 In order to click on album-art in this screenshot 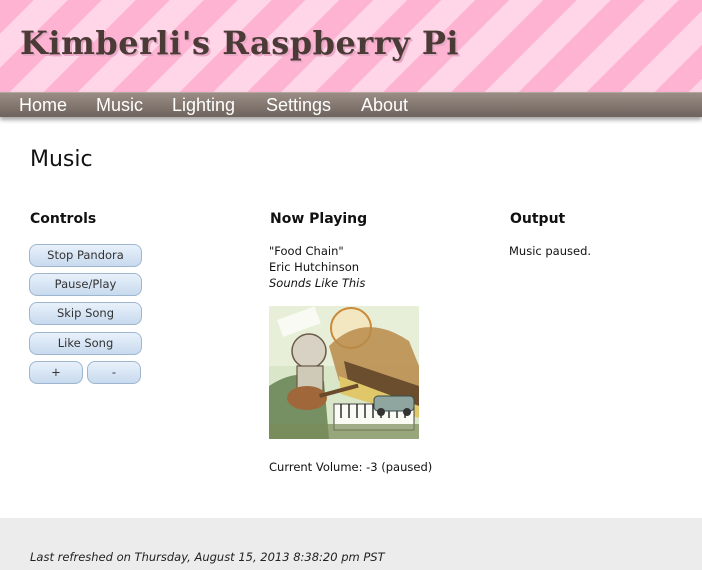, I will do `click(344, 372)`.